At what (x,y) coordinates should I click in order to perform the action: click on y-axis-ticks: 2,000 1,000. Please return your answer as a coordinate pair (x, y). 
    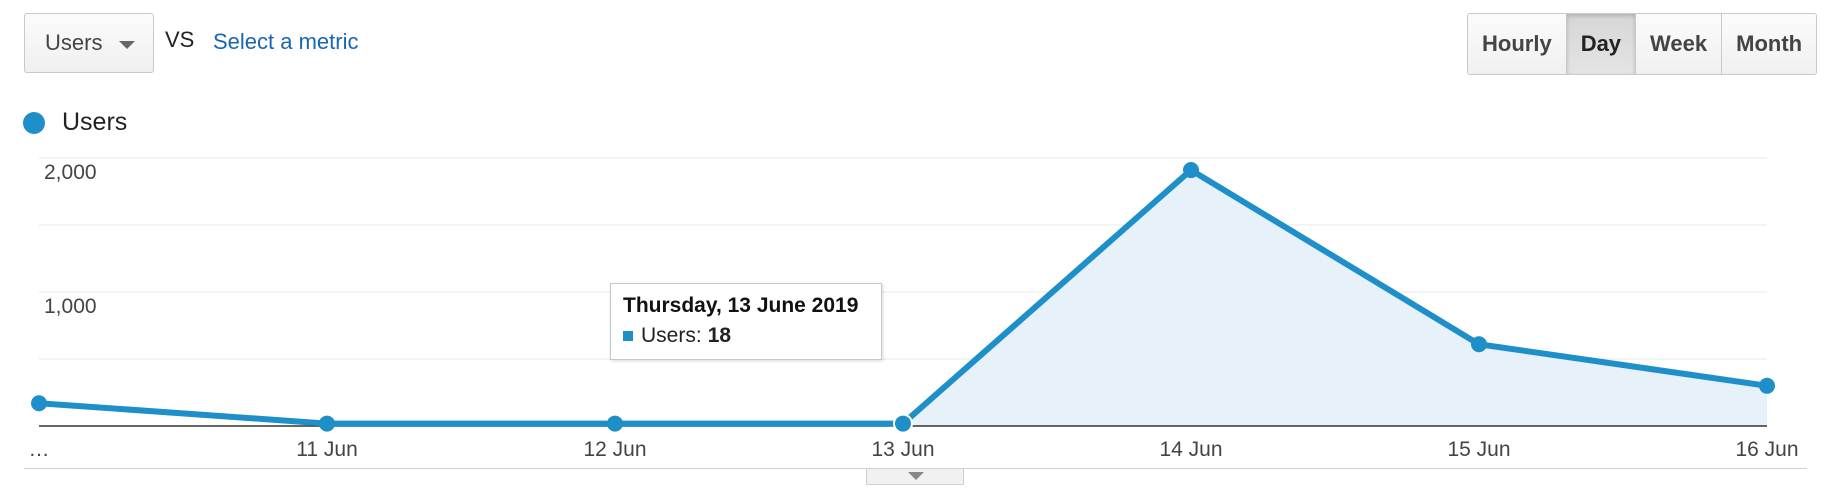
    Looking at the image, I should click on (70, 239).